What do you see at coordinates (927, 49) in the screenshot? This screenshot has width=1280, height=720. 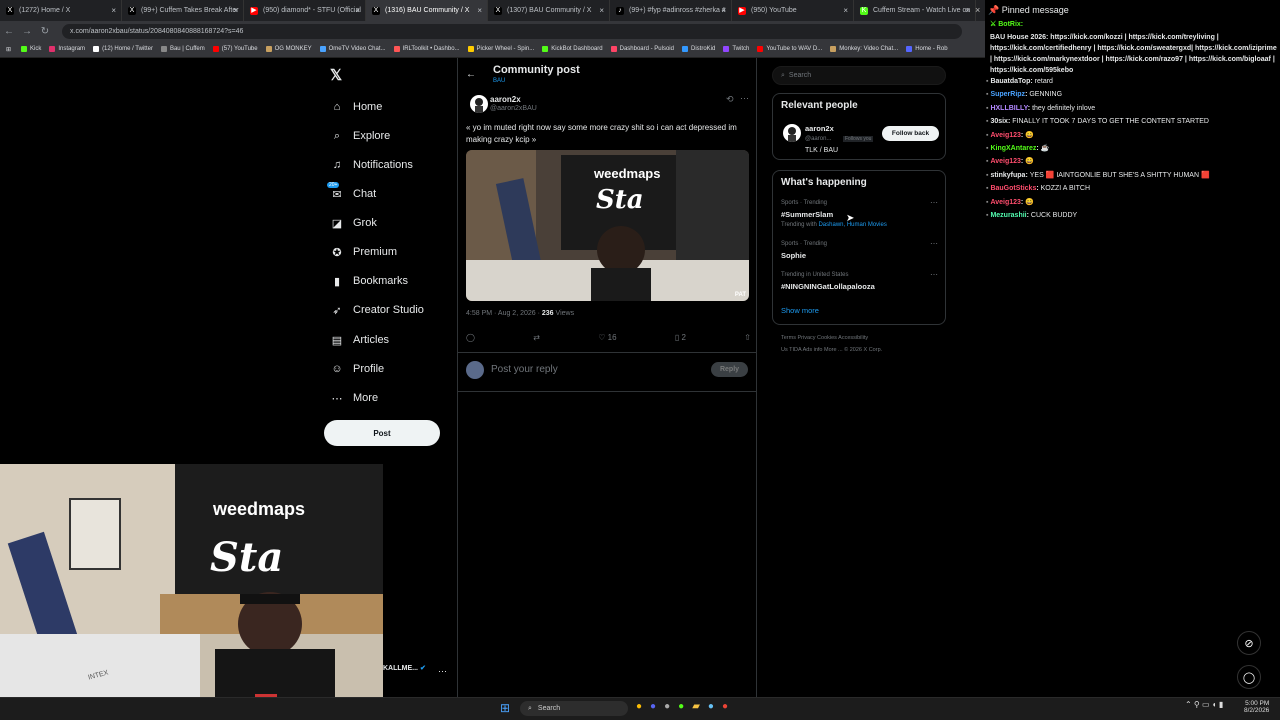 I see `bookmark-item: Home - Rob` at bounding box center [927, 49].